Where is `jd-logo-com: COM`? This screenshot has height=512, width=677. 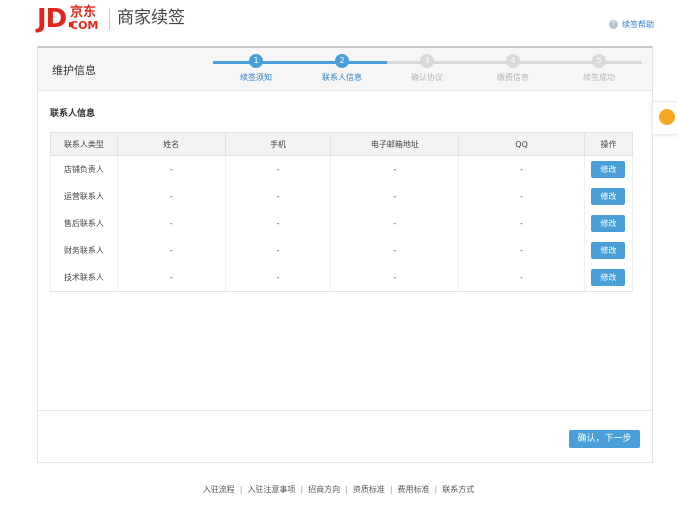
jd-logo-com: COM is located at coordinates (84, 25).